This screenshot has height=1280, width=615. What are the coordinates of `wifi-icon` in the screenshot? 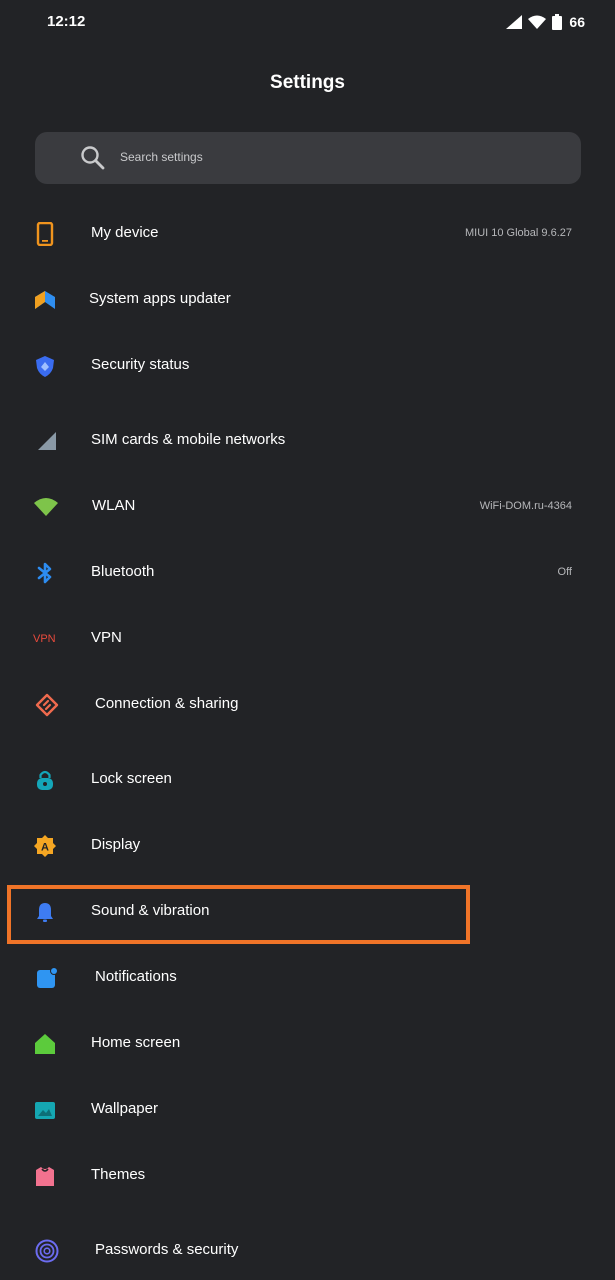 It's located at (46, 507).